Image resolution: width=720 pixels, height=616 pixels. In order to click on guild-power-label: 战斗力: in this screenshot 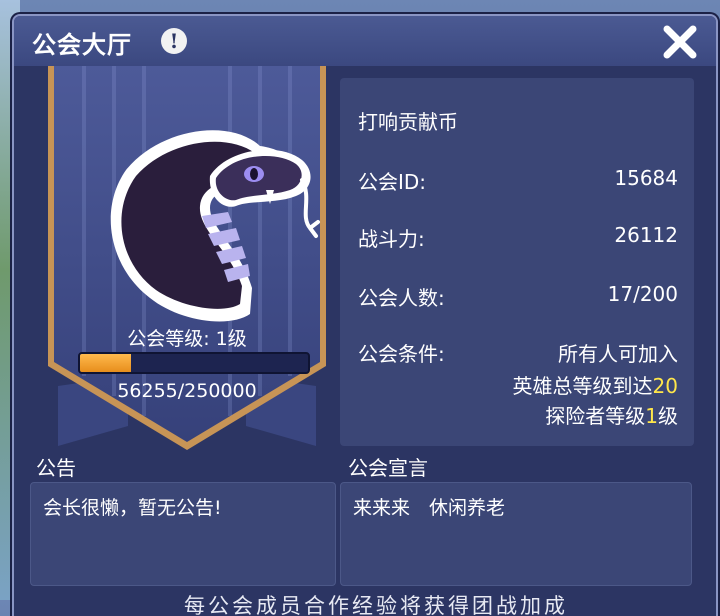, I will do `click(391, 239)`.